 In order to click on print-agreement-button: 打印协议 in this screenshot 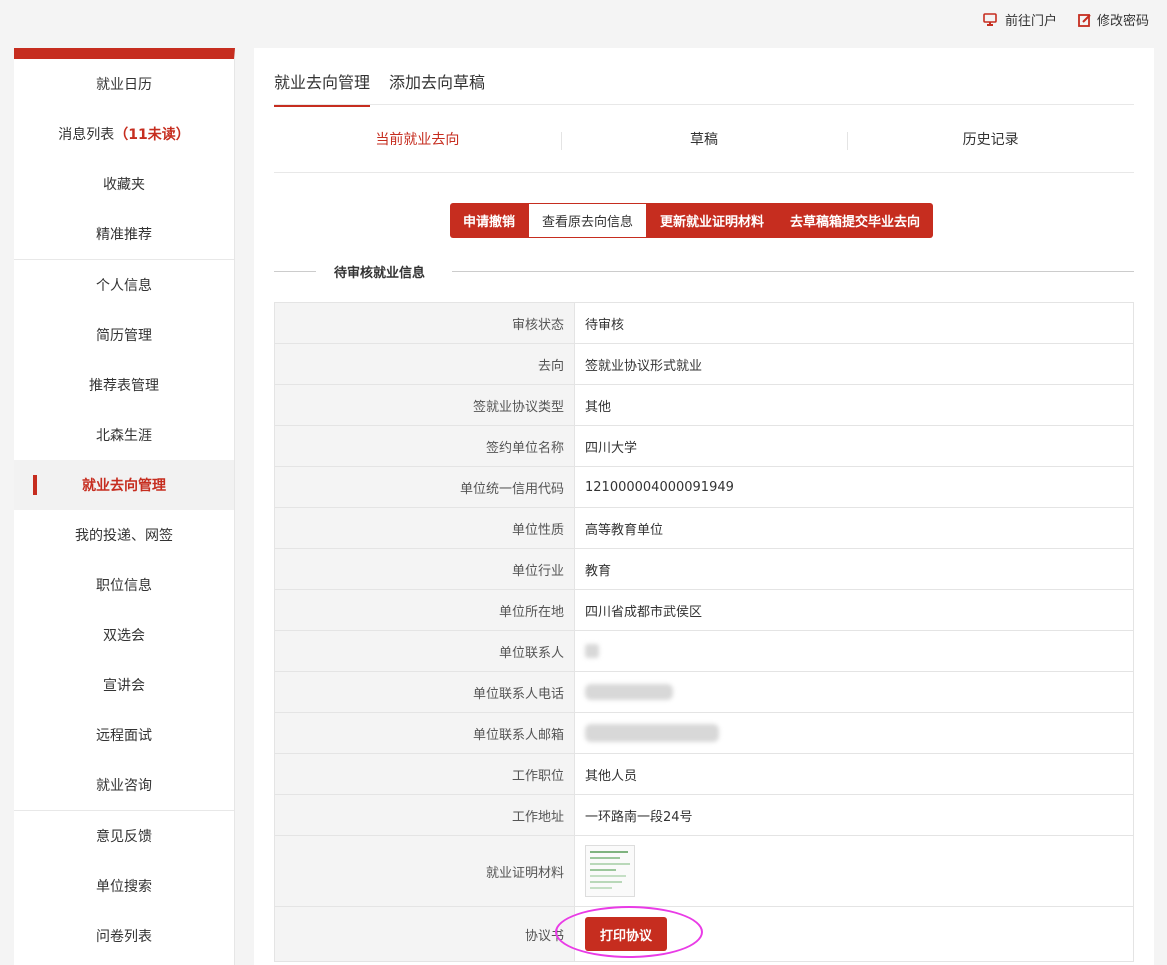, I will do `click(626, 934)`.